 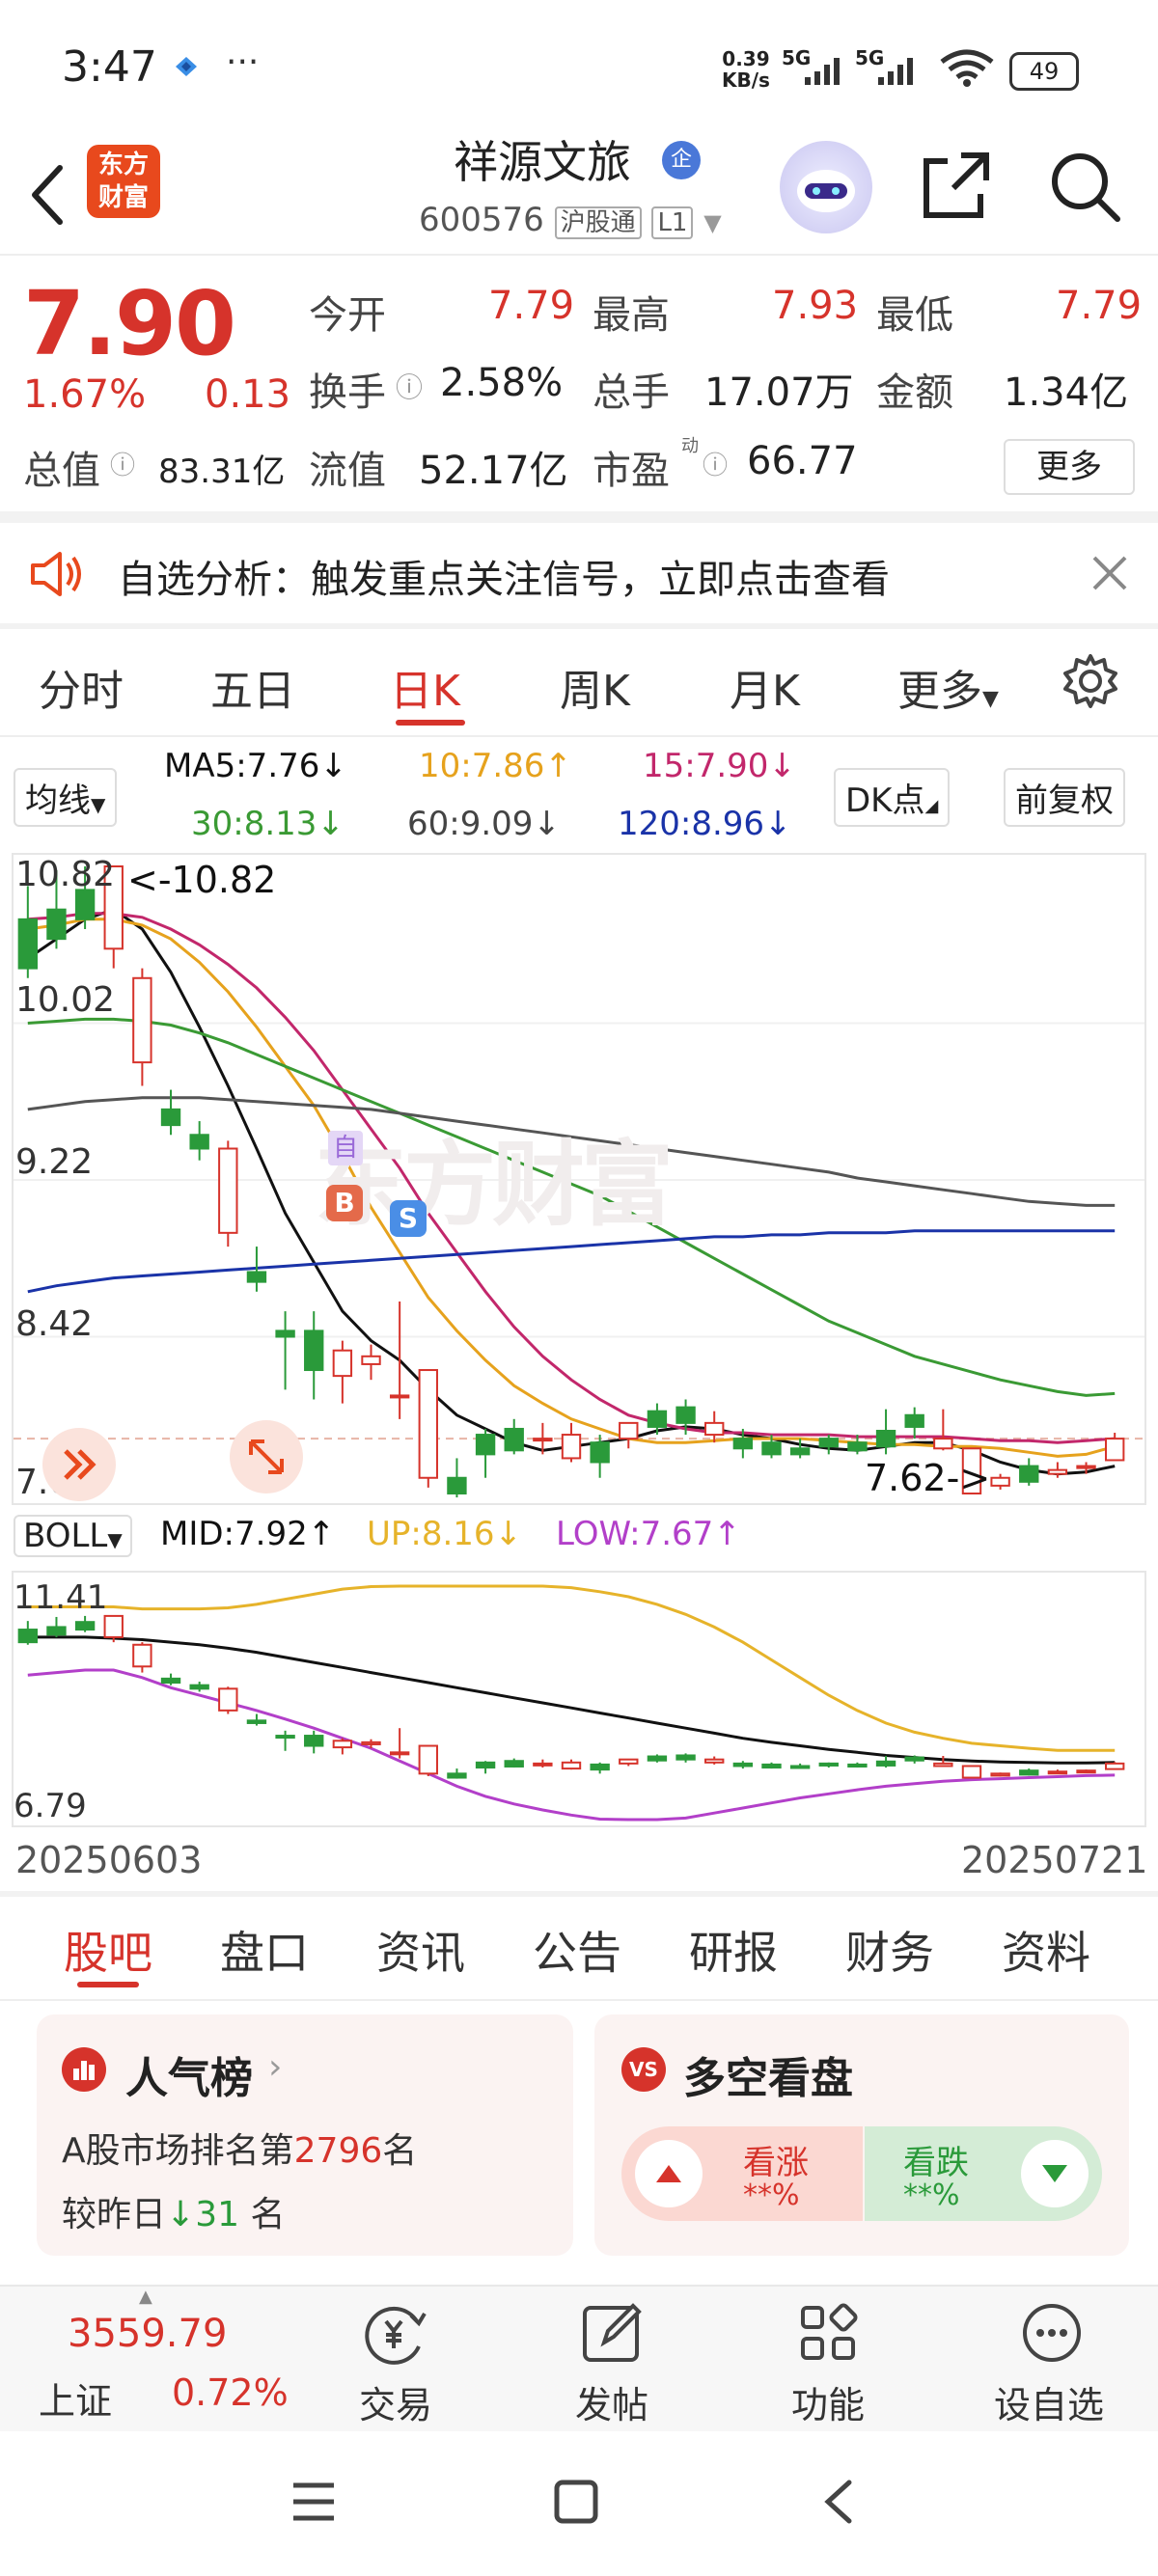 What do you see at coordinates (826, 187) in the screenshot?
I see `ai-assistant-avatar` at bounding box center [826, 187].